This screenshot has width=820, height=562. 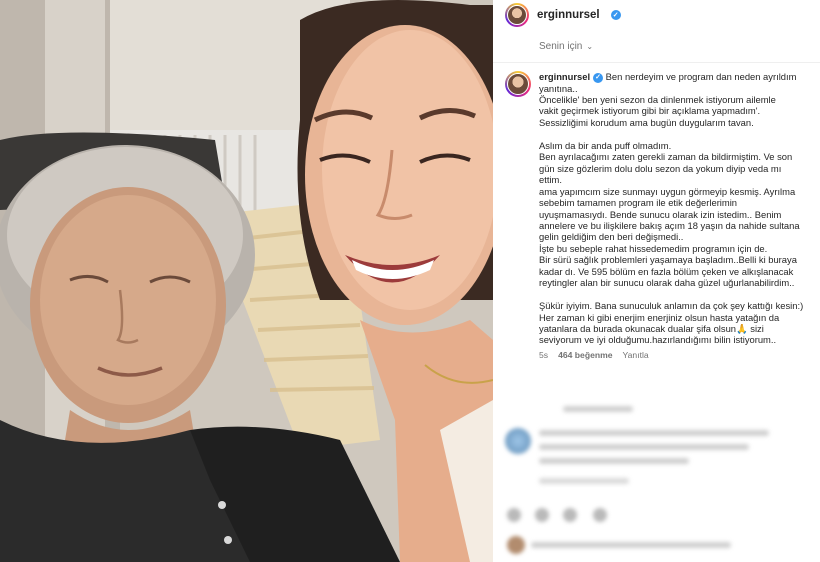 I want to click on post-header: erginnursel ✓, so click(x=656, y=15).